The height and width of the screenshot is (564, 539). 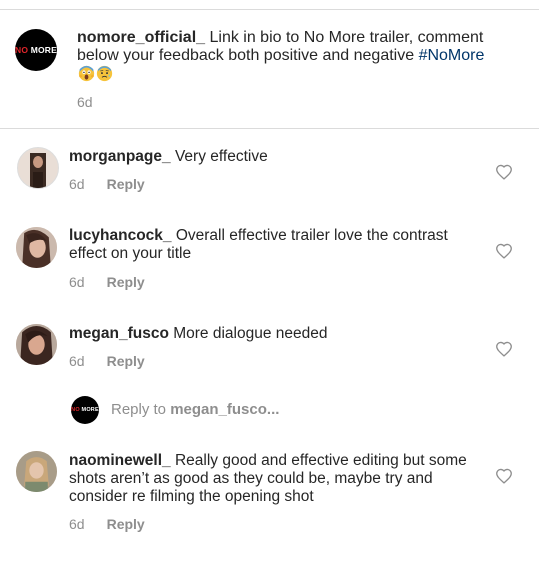 What do you see at coordinates (269, 157) in the screenshot?
I see `comment-1: morganpage_ Very effective` at bounding box center [269, 157].